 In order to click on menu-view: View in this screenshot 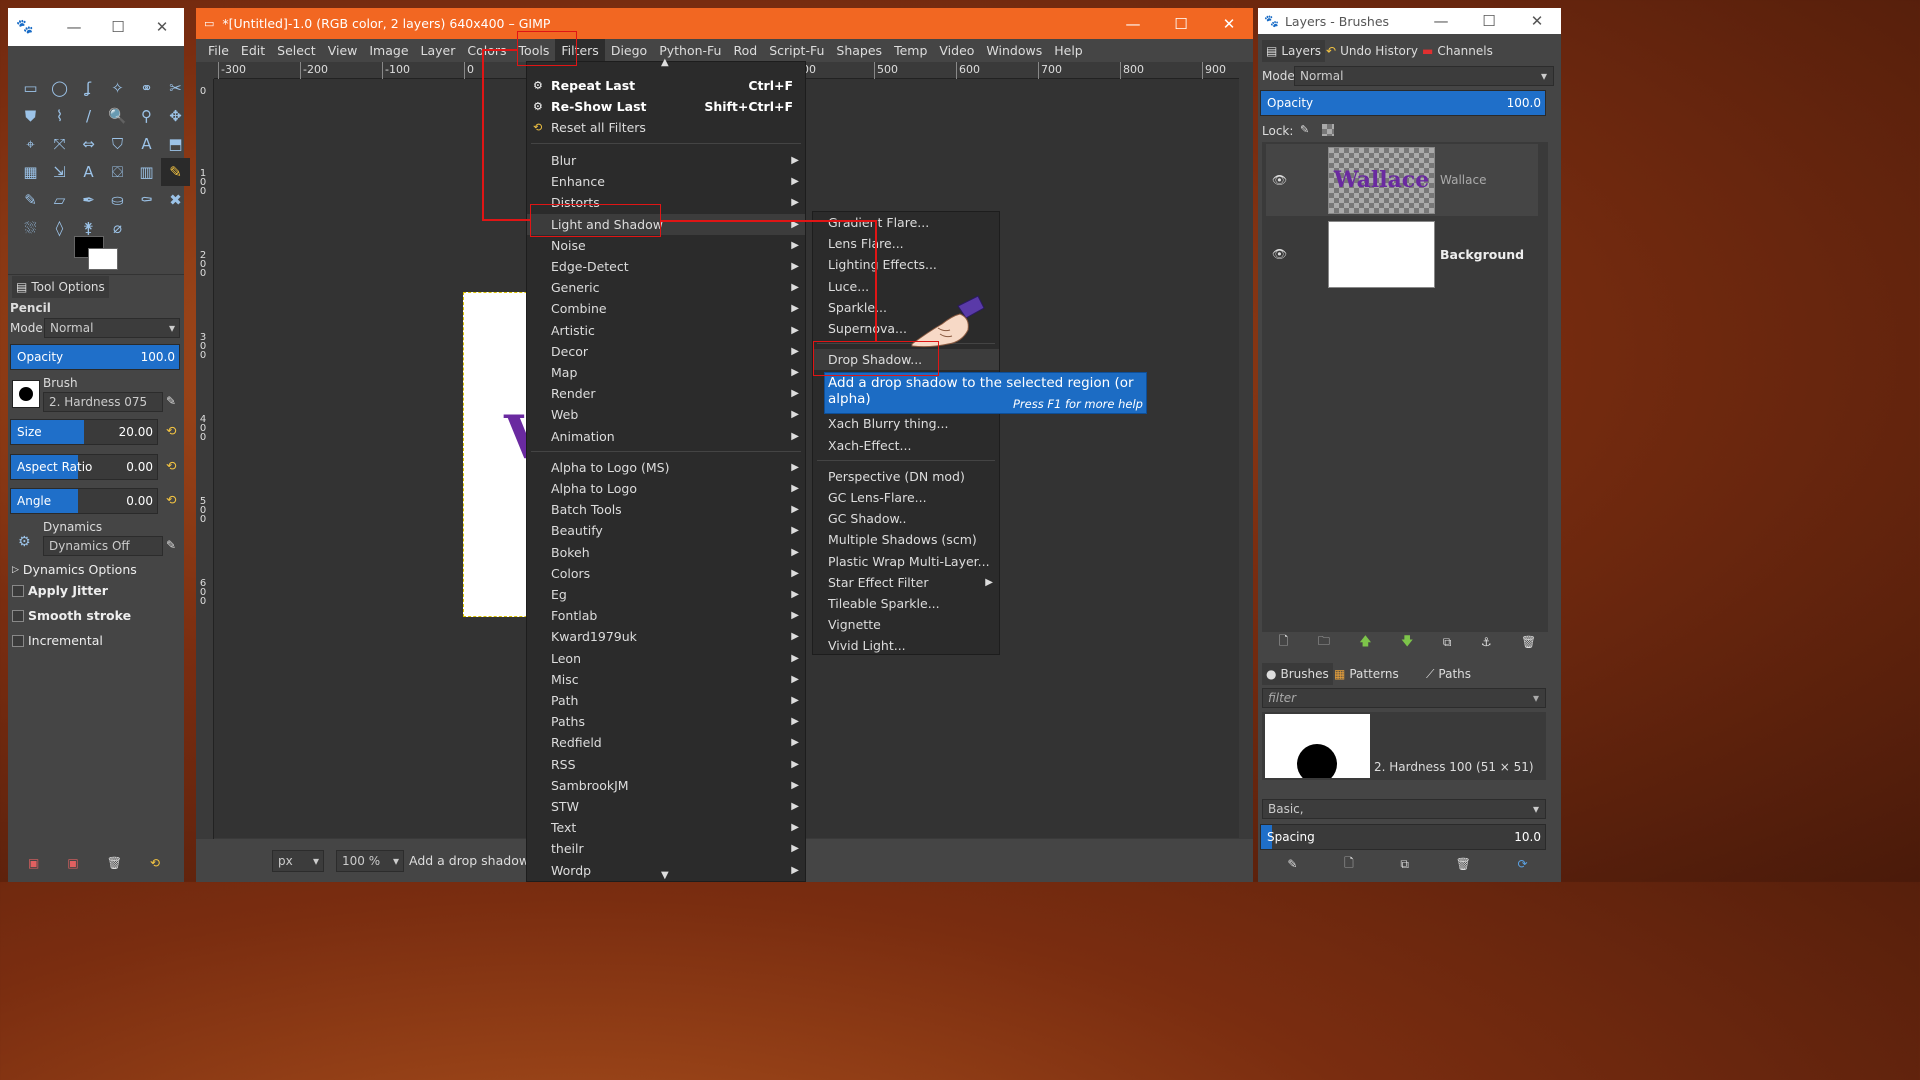, I will do `click(343, 50)`.